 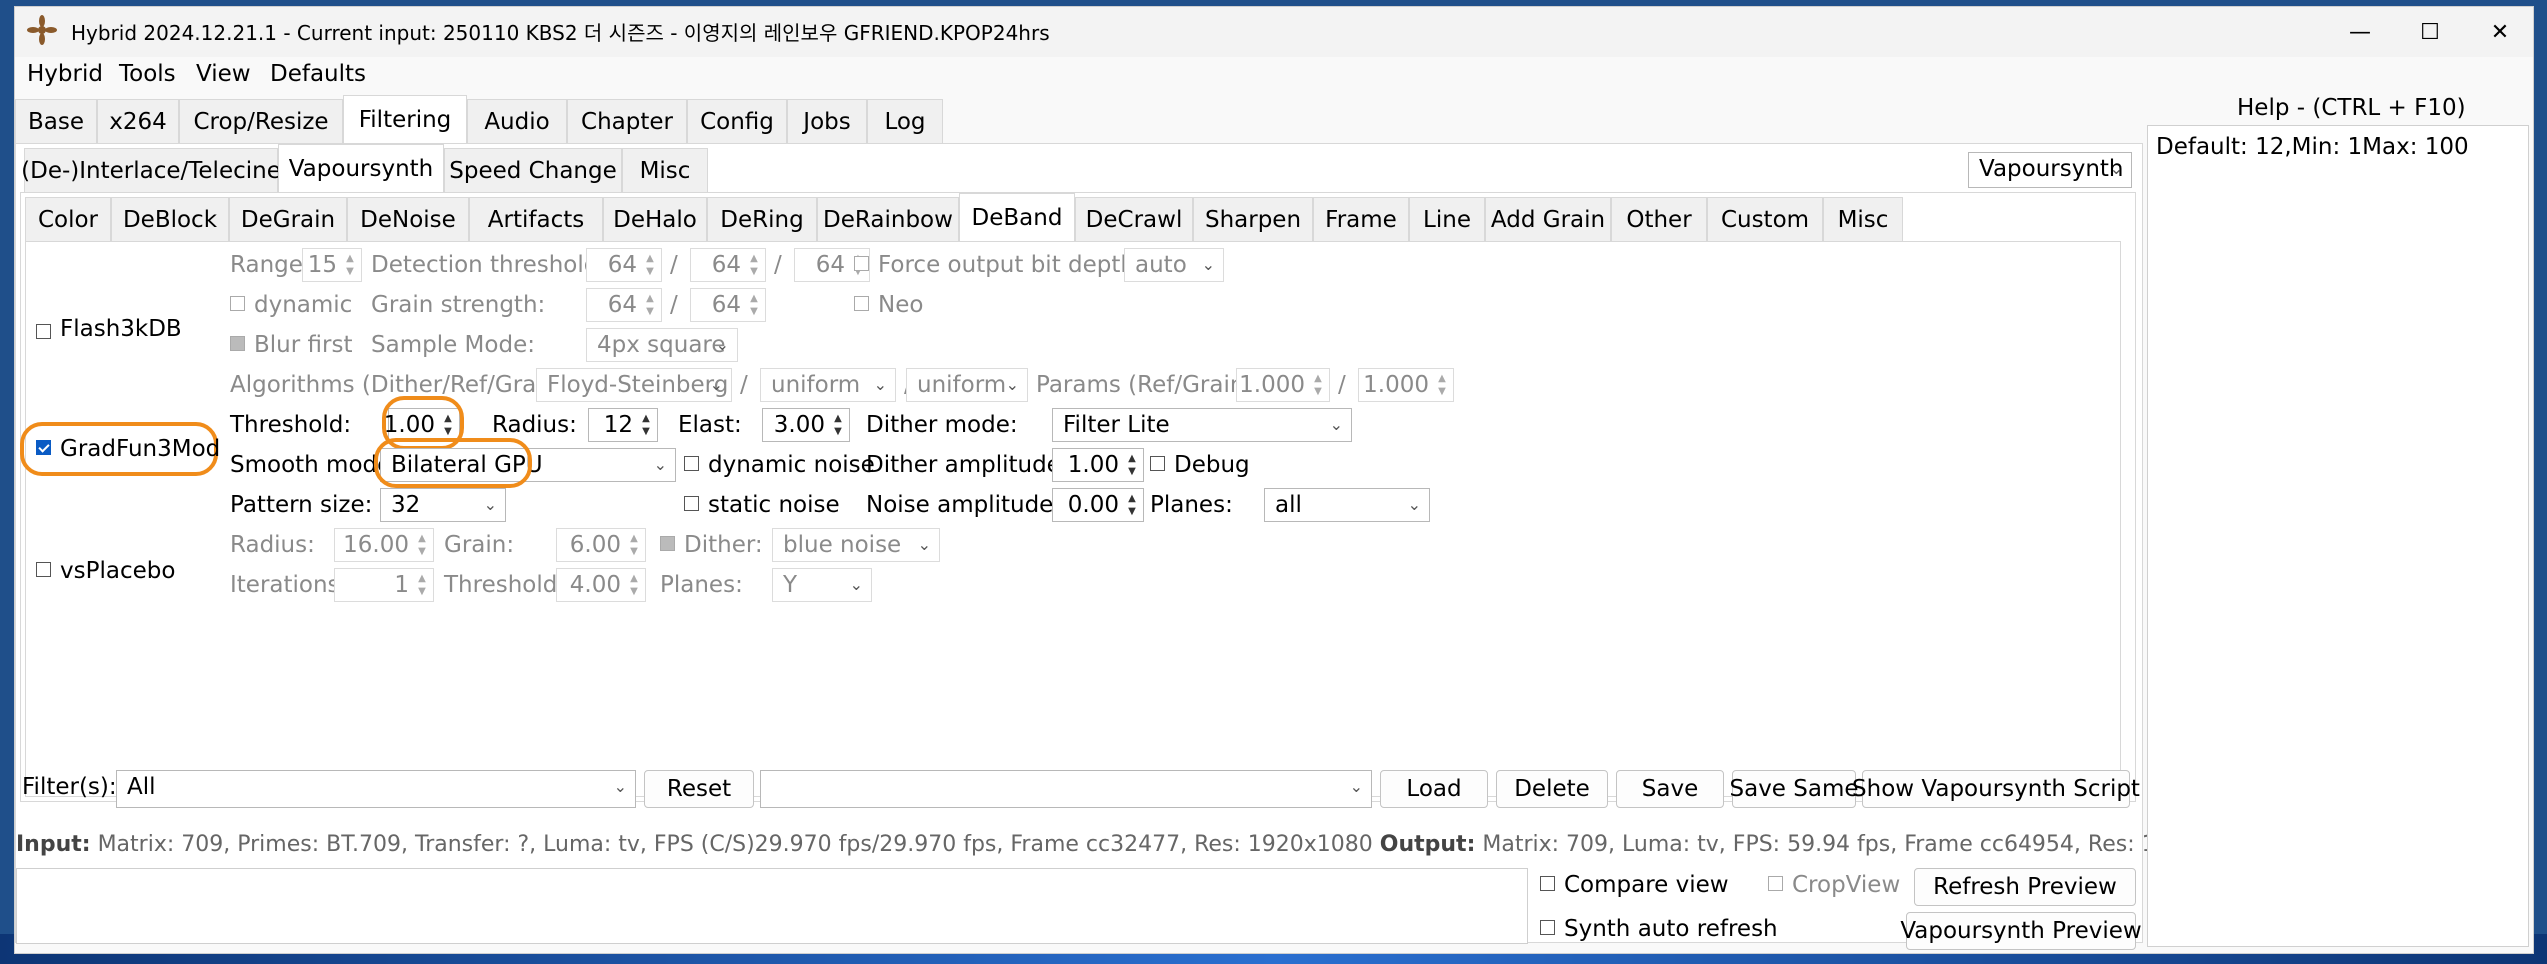 What do you see at coordinates (856, 545) in the screenshot?
I see `placebo-dither-select: blue noise ⌄` at bounding box center [856, 545].